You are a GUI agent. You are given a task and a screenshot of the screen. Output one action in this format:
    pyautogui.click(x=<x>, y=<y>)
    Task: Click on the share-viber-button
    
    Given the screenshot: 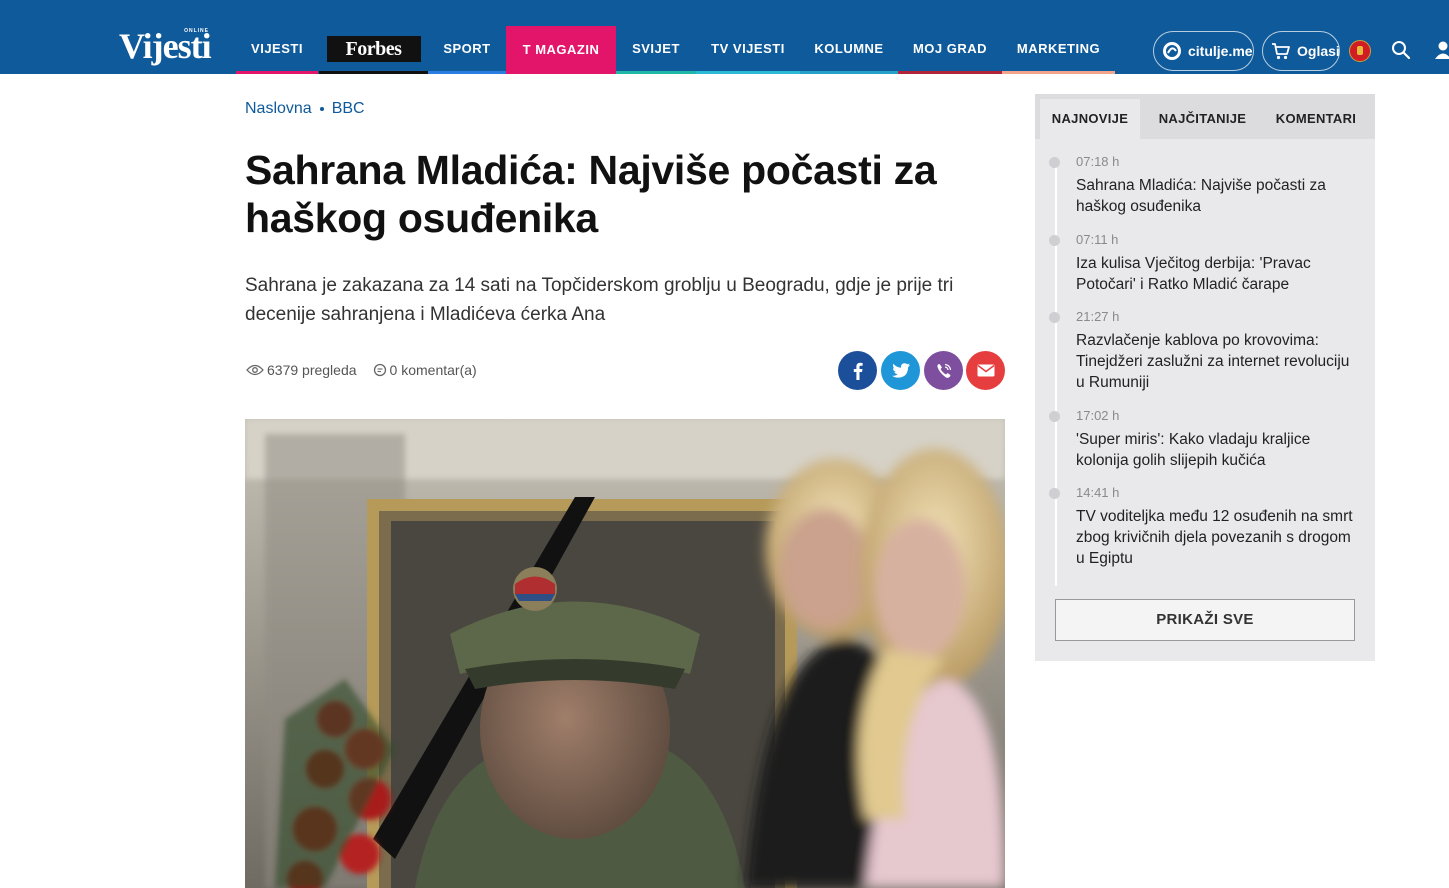 What is the action you would take?
    pyautogui.click(x=943, y=370)
    